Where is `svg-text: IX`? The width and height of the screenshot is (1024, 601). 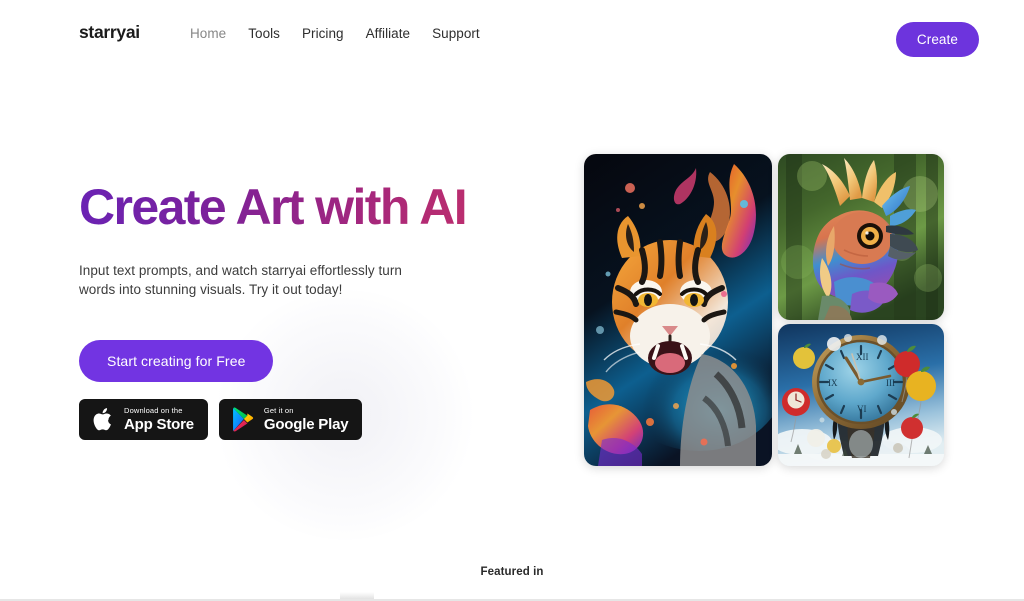
svg-text: IX is located at coordinates (833, 383).